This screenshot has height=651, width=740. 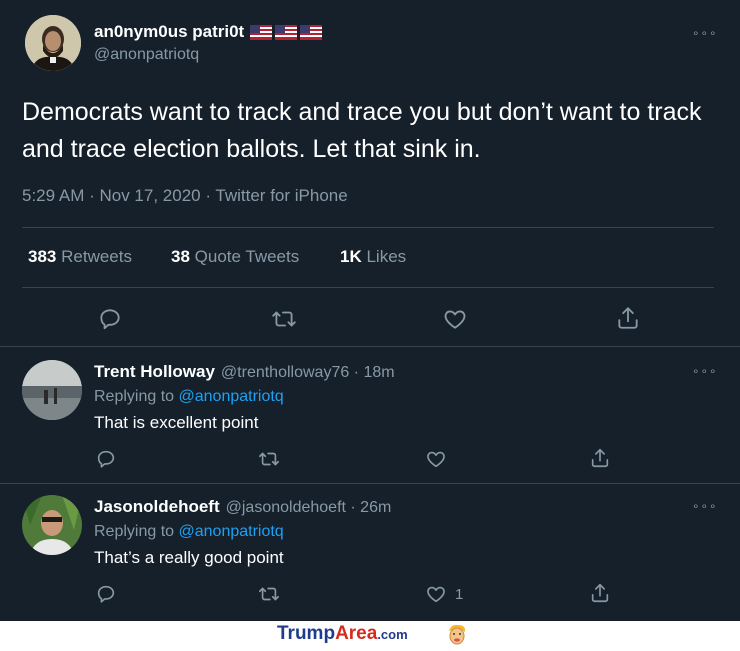 What do you see at coordinates (309, 508) in the screenshot?
I see `reply-meta: @jasonoldehoeft · 26m` at bounding box center [309, 508].